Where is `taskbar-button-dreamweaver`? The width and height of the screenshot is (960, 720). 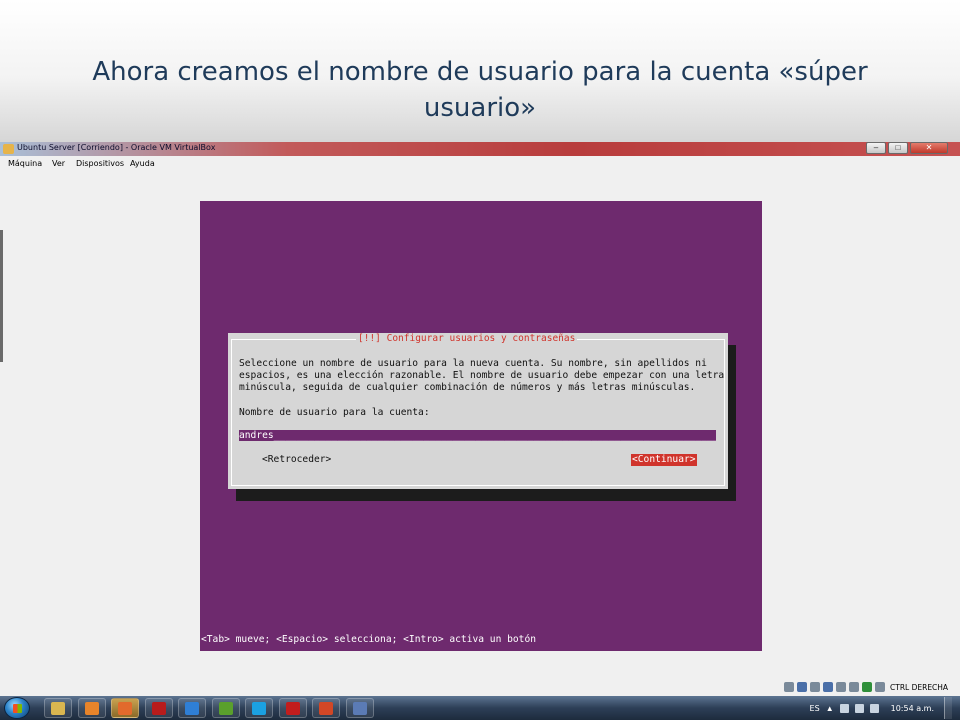 taskbar-button-dreamweaver is located at coordinates (225, 708).